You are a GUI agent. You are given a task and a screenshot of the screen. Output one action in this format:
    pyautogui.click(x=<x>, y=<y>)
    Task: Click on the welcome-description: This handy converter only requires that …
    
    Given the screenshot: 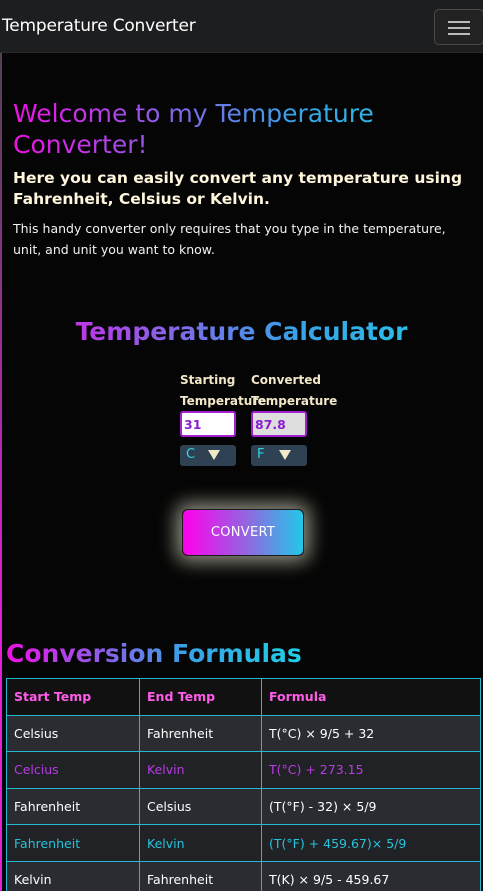 What is the action you would take?
    pyautogui.click(x=229, y=239)
    